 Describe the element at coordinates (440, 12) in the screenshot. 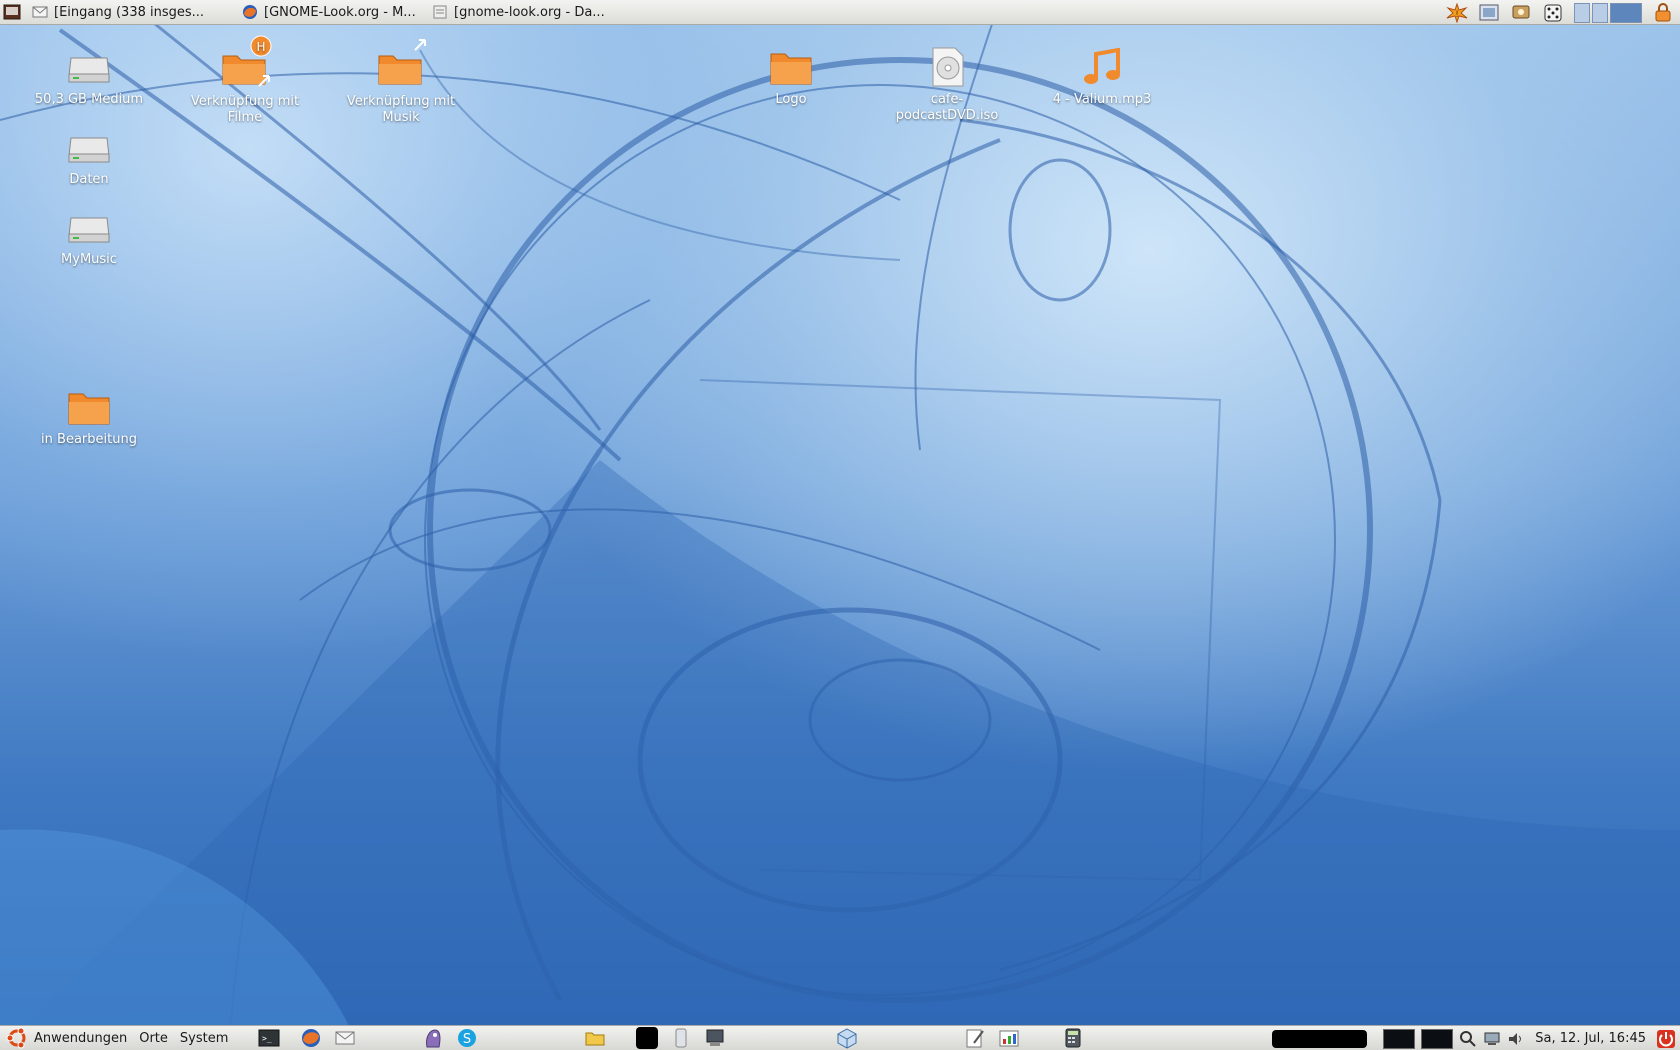

I see `document-icon` at that location.